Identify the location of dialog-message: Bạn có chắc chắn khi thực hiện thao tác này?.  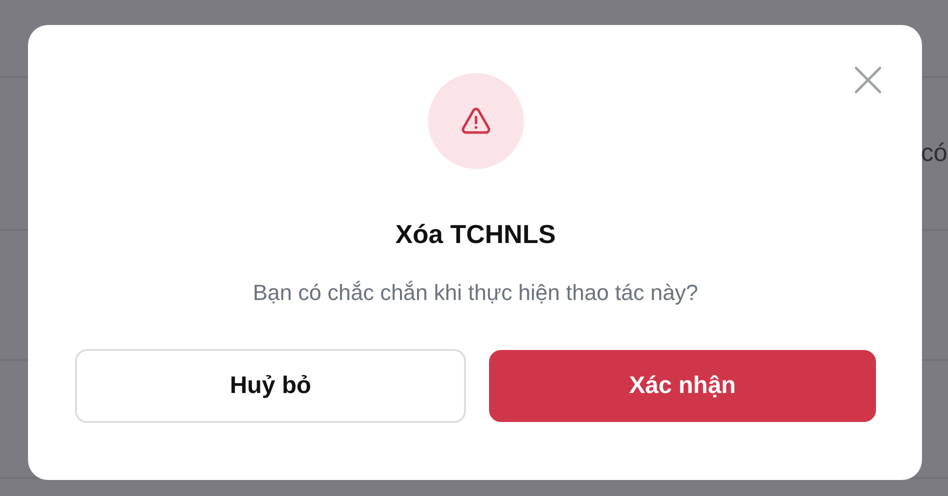
(475, 293).